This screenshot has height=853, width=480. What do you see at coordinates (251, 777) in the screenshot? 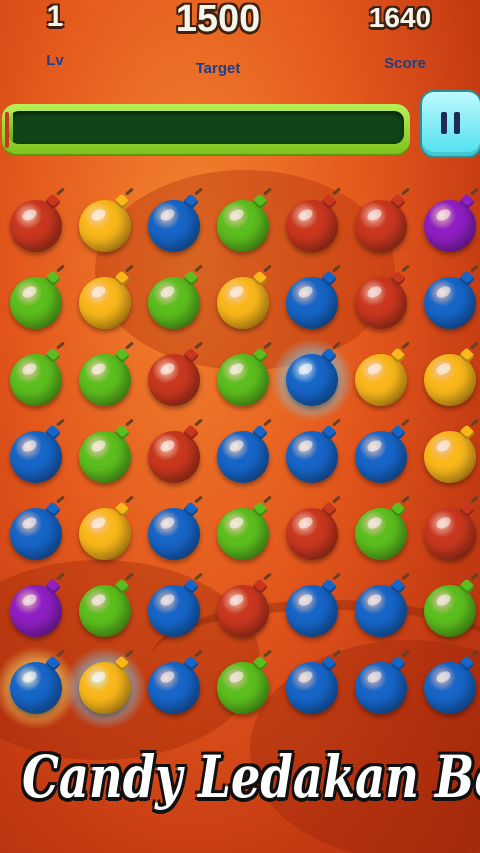
I see `game-title-banner: Candy Ledakan Bomb` at bounding box center [251, 777].